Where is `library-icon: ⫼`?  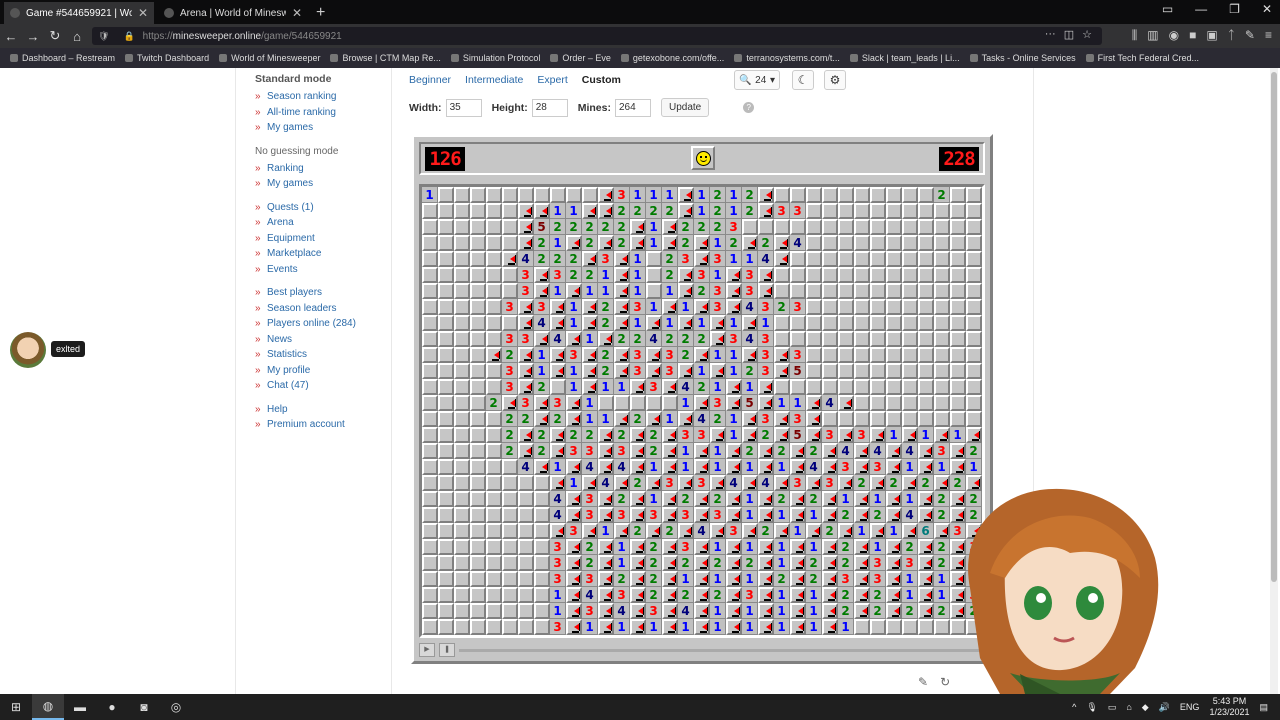
library-icon: ⫼ is located at coordinates (1135, 35).